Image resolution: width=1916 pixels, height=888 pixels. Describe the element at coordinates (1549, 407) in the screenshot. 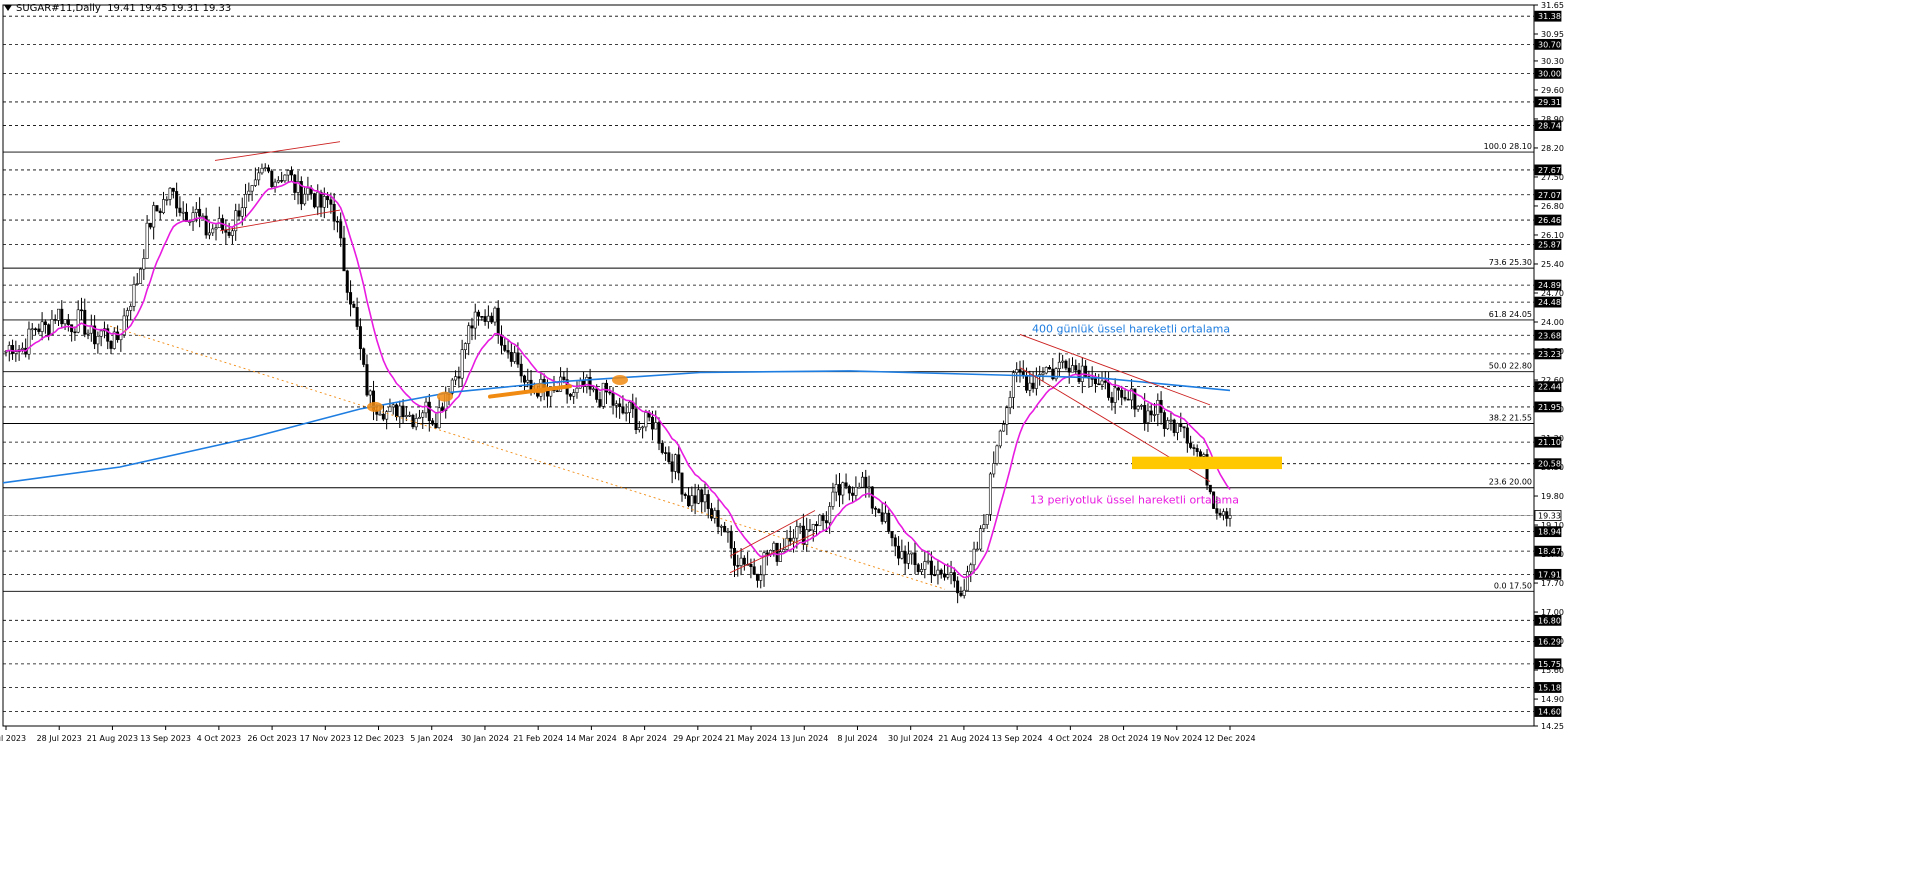

I see `price-marker-label: 21.95` at that location.